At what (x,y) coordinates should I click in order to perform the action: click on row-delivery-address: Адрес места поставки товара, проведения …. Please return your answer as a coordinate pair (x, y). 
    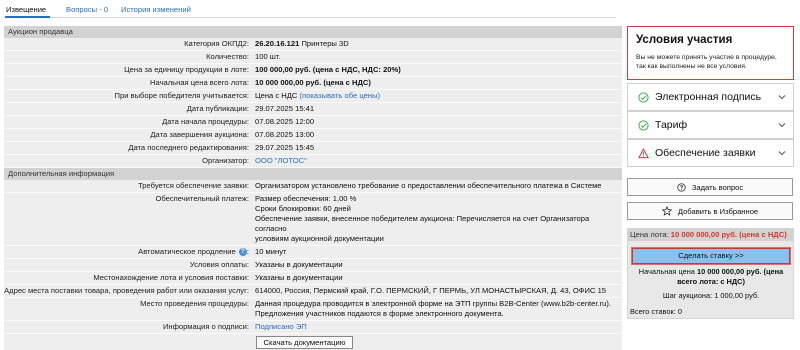
    Looking at the image, I should click on (313, 291).